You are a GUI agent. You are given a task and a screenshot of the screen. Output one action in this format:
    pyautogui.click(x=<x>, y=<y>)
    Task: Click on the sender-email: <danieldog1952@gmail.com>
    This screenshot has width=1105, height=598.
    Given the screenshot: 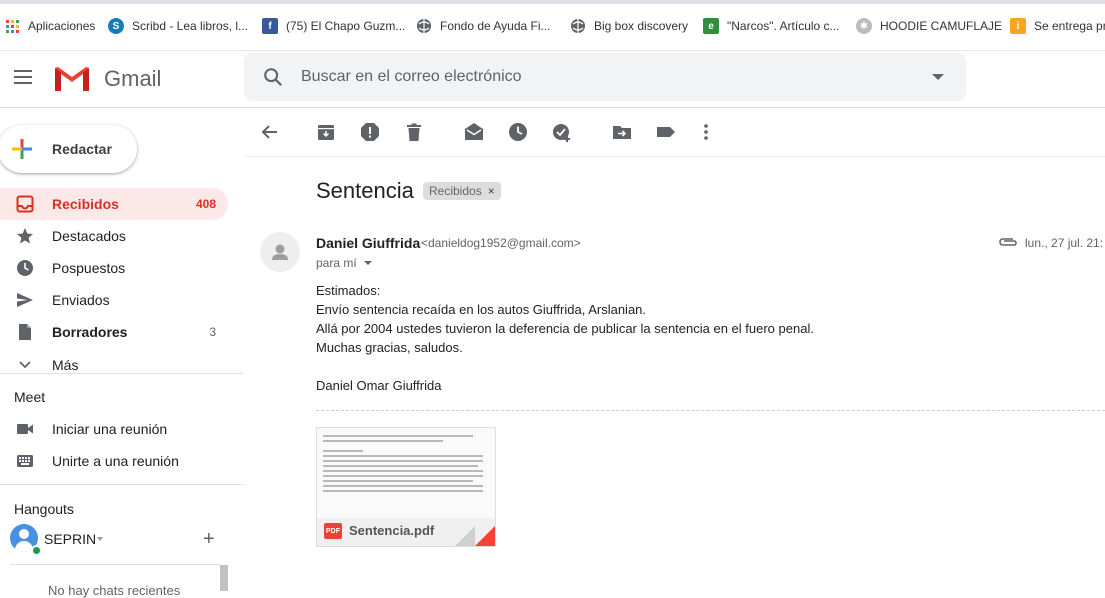 What is the action you would take?
    pyautogui.click(x=501, y=243)
    